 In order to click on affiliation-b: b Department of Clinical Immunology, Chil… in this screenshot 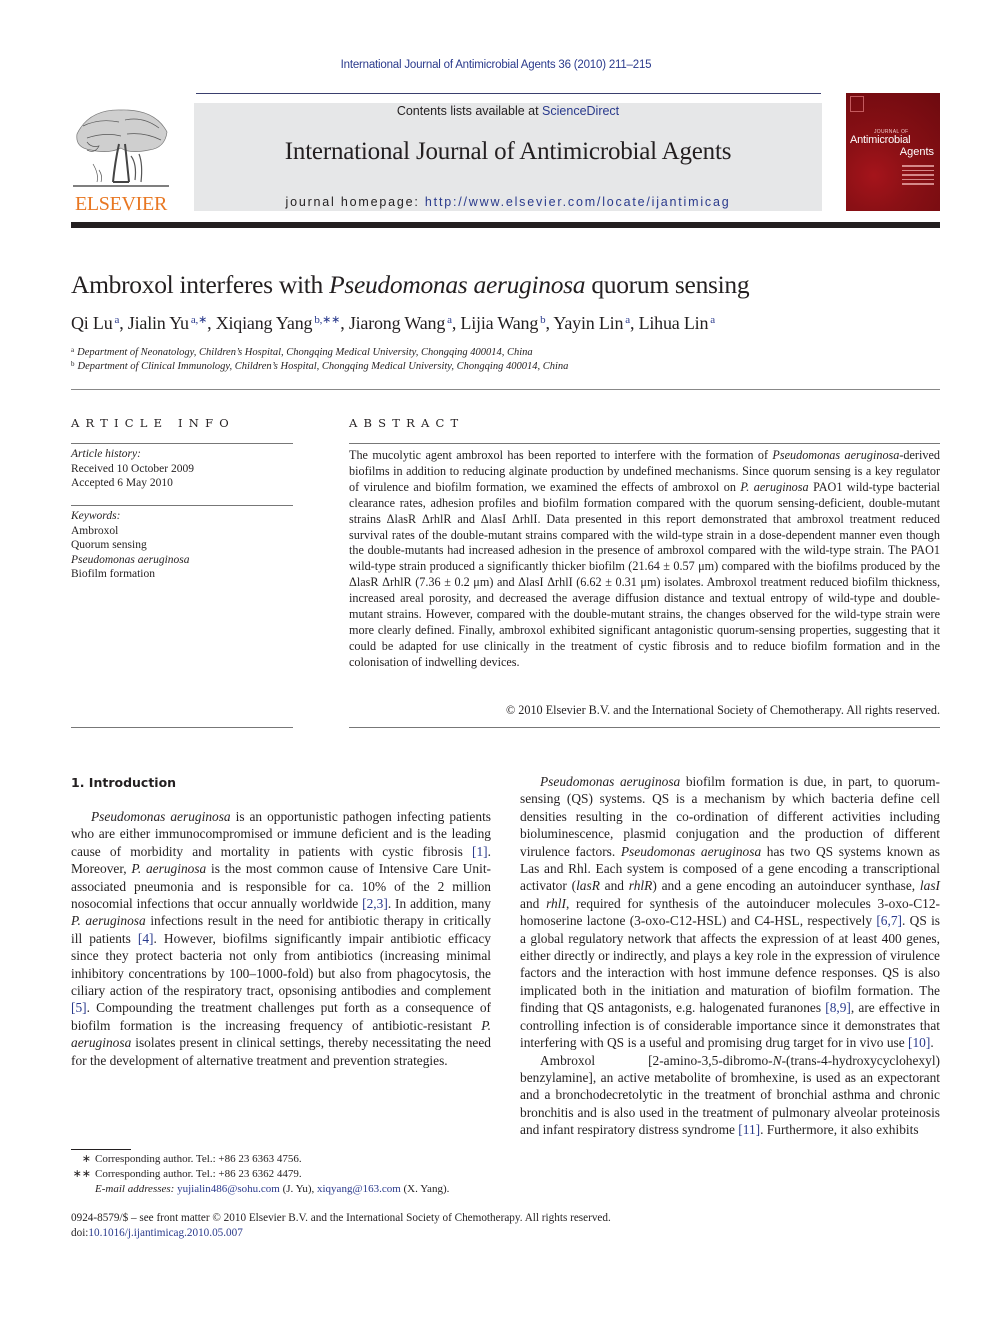, I will do `click(320, 366)`.